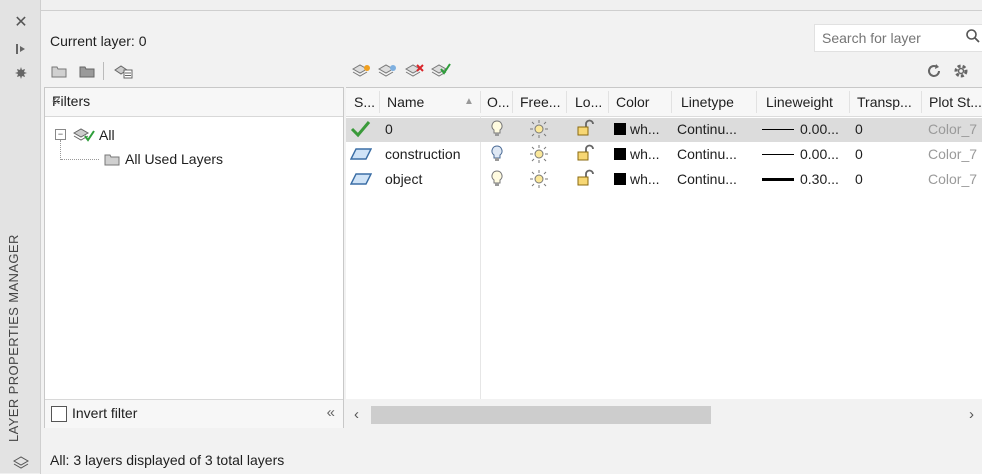  I want to click on search-icon, so click(973, 37).